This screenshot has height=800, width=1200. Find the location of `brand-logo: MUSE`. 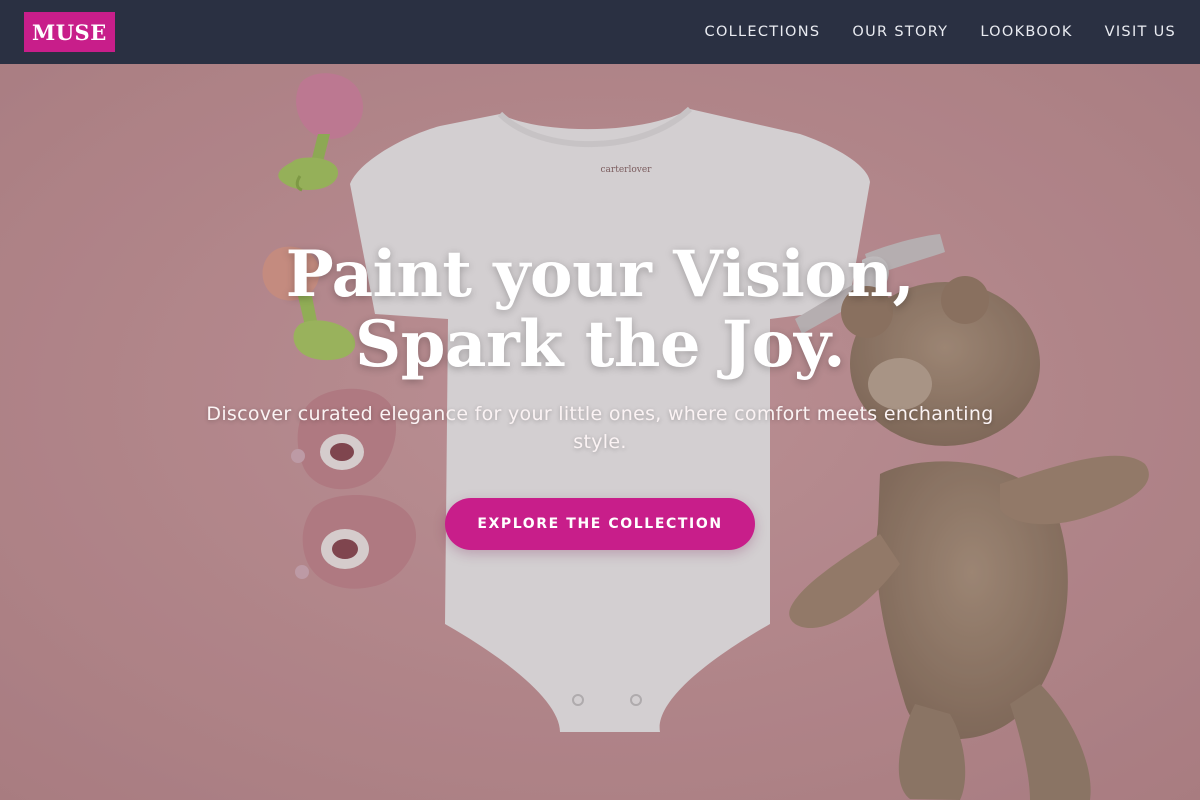

brand-logo: MUSE is located at coordinates (69, 32).